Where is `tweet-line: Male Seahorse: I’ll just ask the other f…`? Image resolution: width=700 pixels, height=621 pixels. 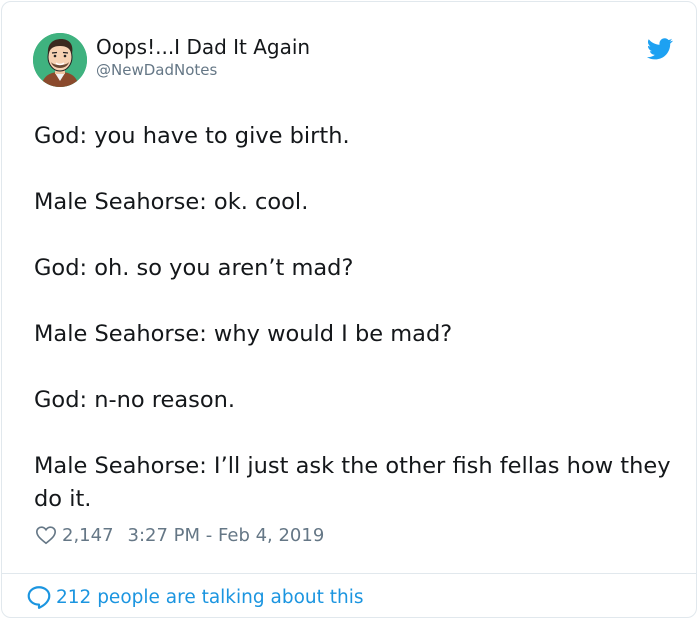 tweet-line: Male Seahorse: I’ll just ask the other f… is located at coordinates (352, 482).